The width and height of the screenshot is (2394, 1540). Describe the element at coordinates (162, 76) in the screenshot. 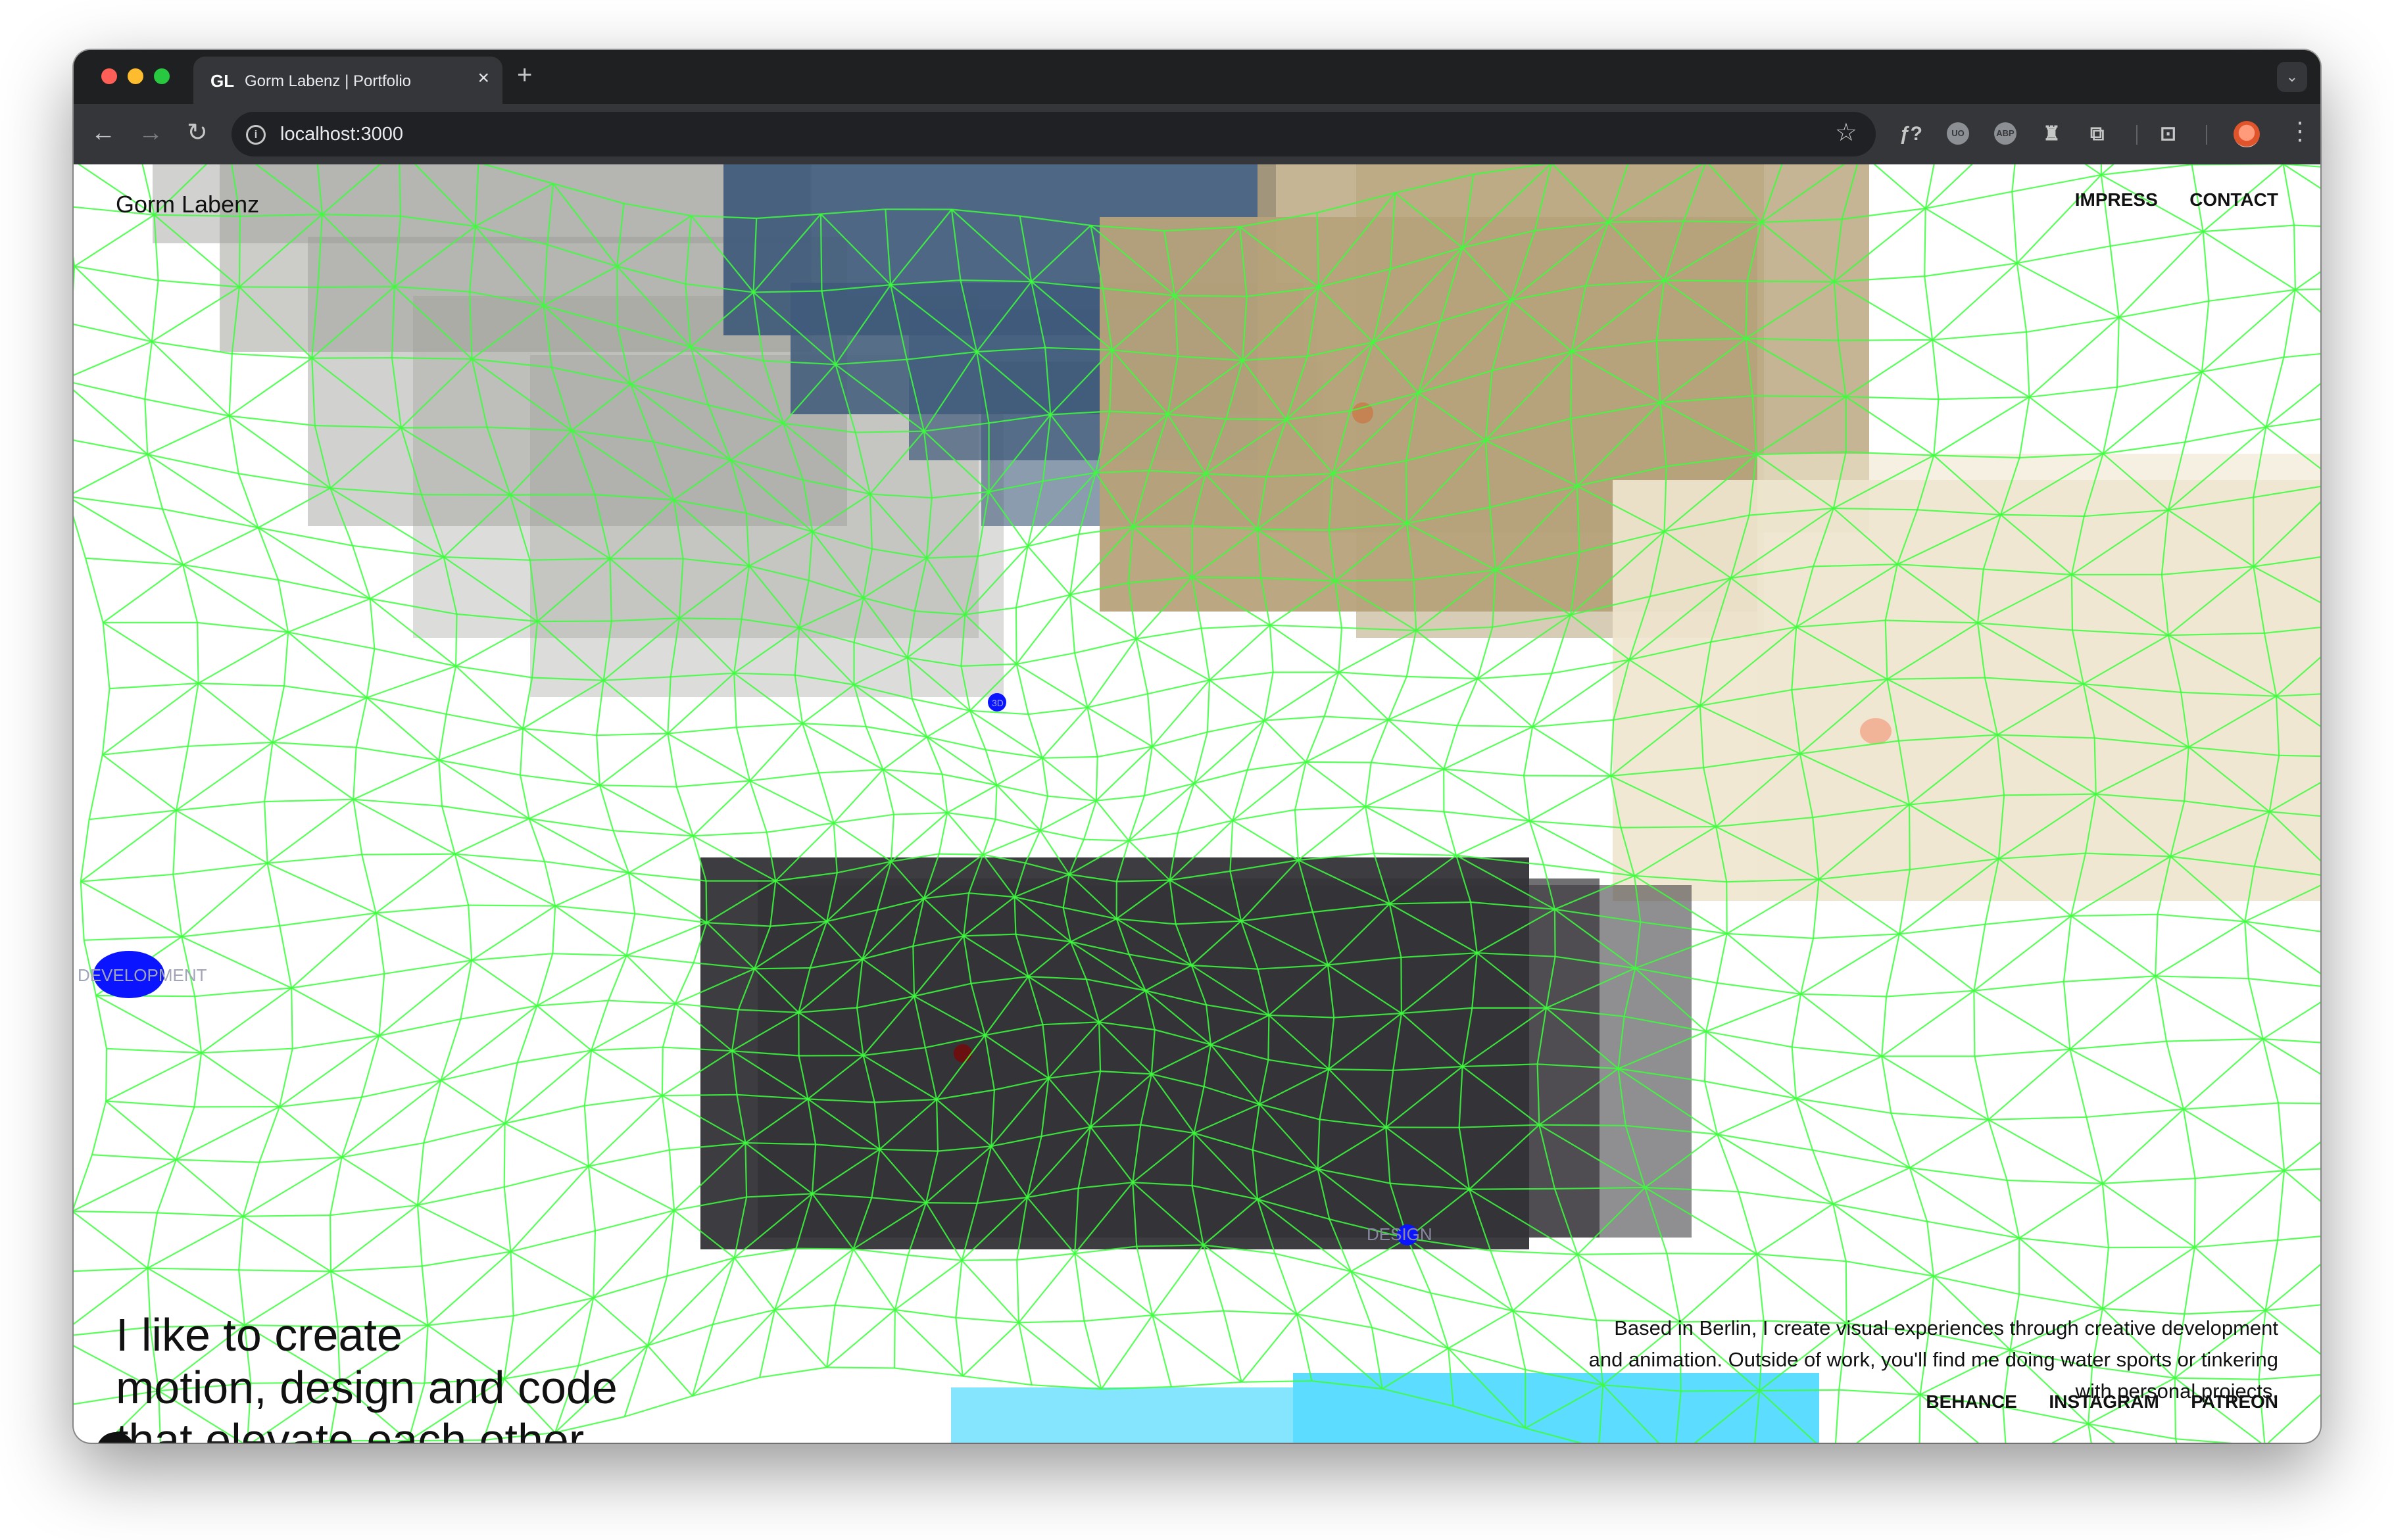

I see `maximize-window-button` at that location.